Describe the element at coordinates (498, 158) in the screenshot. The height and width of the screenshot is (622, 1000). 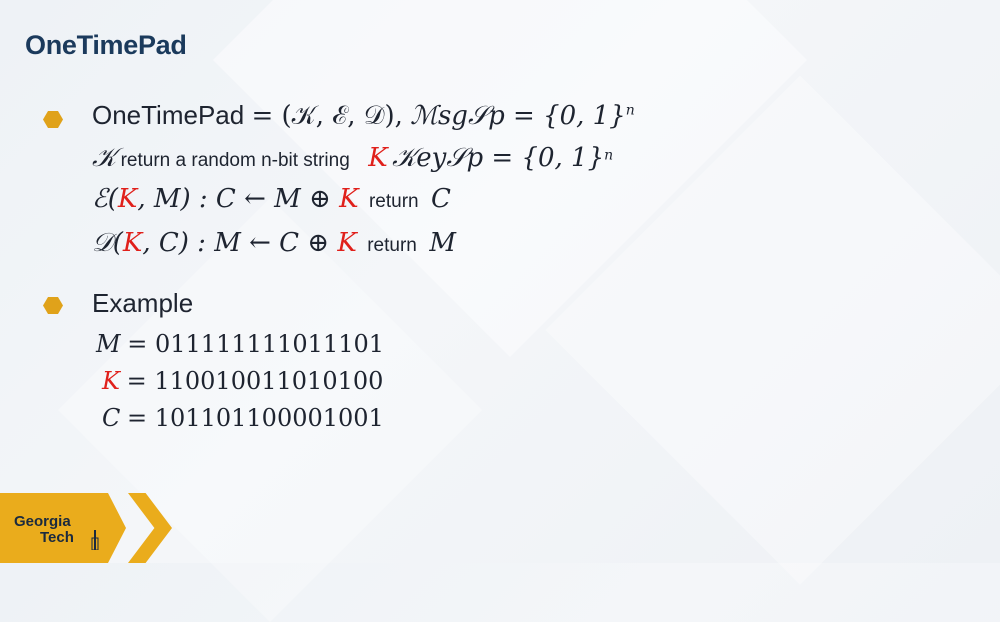
I see `key-space: 𝒦ey𝒮p = {0, 1}` at that location.